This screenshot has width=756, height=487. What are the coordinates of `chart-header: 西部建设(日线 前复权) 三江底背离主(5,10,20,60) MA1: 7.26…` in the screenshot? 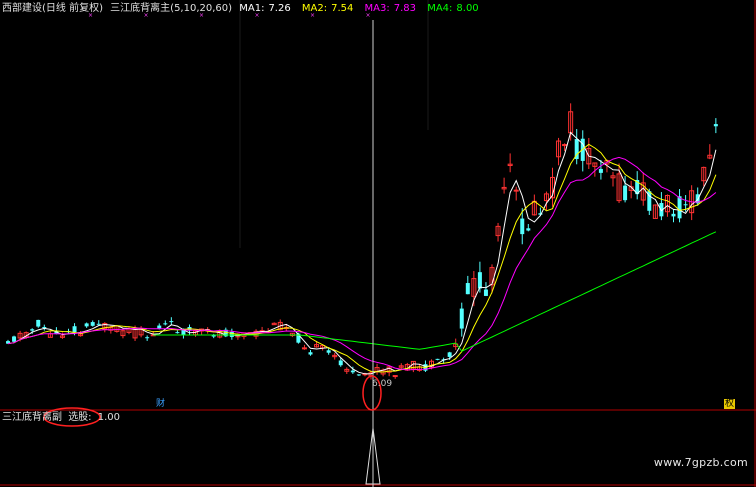 It's located at (244, 8).